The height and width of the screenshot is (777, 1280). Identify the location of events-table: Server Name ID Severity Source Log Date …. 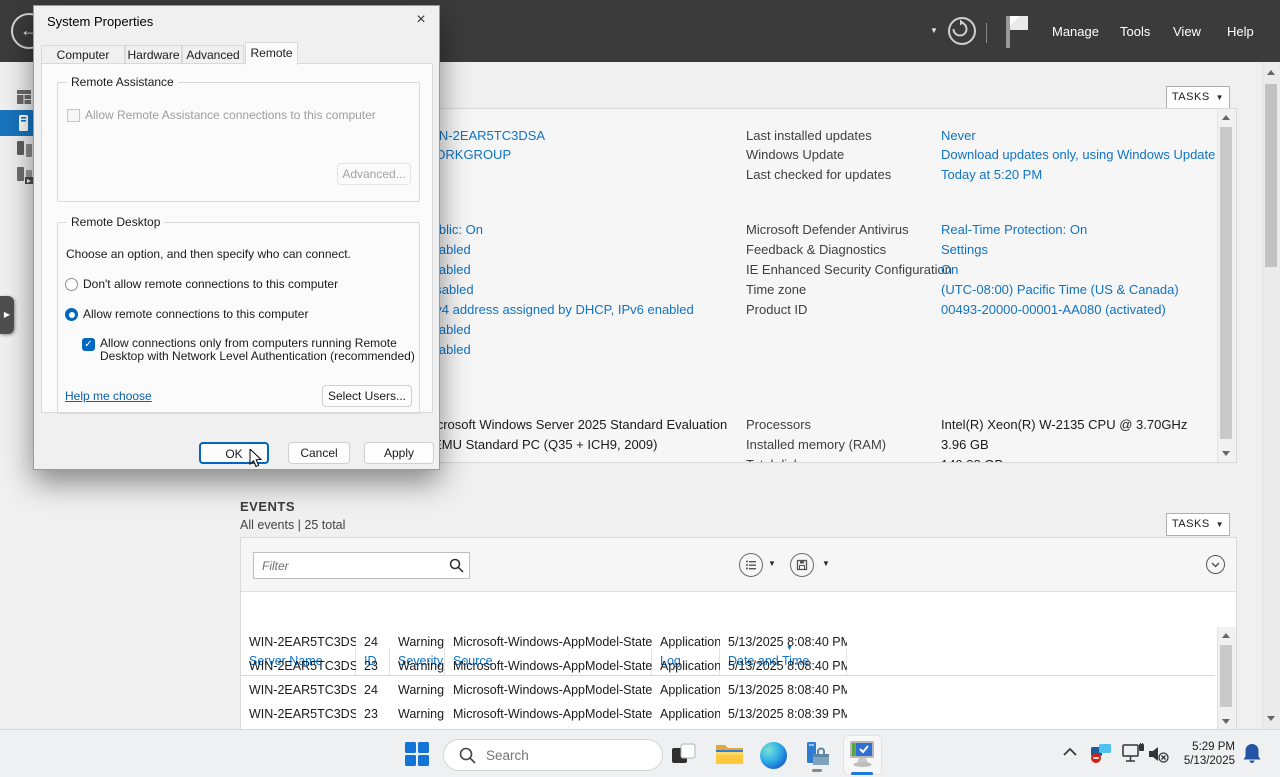
(738, 660).